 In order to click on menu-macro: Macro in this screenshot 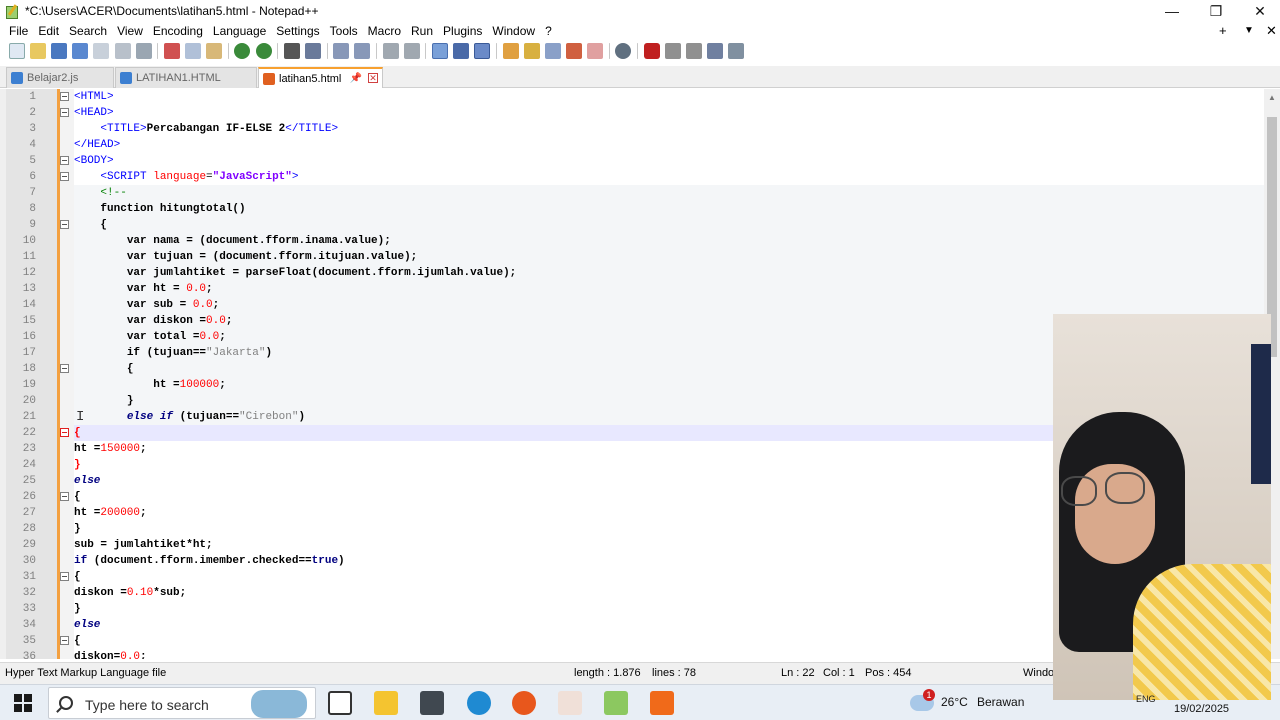, I will do `click(384, 31)`.